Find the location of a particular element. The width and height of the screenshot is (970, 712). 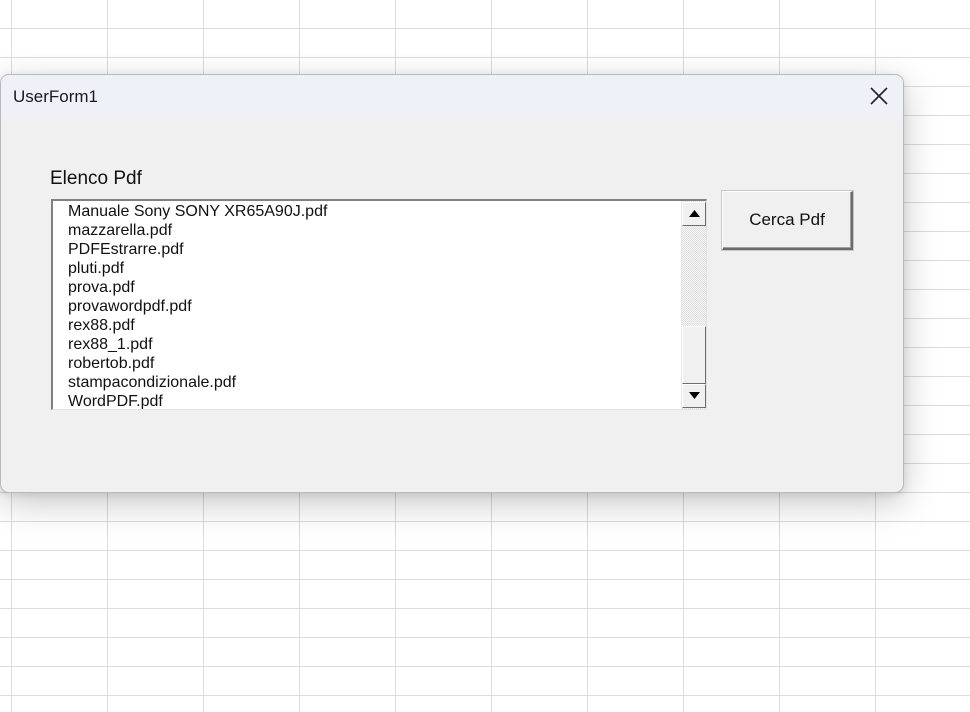

list-item: provawordpdf.pdf is located at coordinates (373, 306).